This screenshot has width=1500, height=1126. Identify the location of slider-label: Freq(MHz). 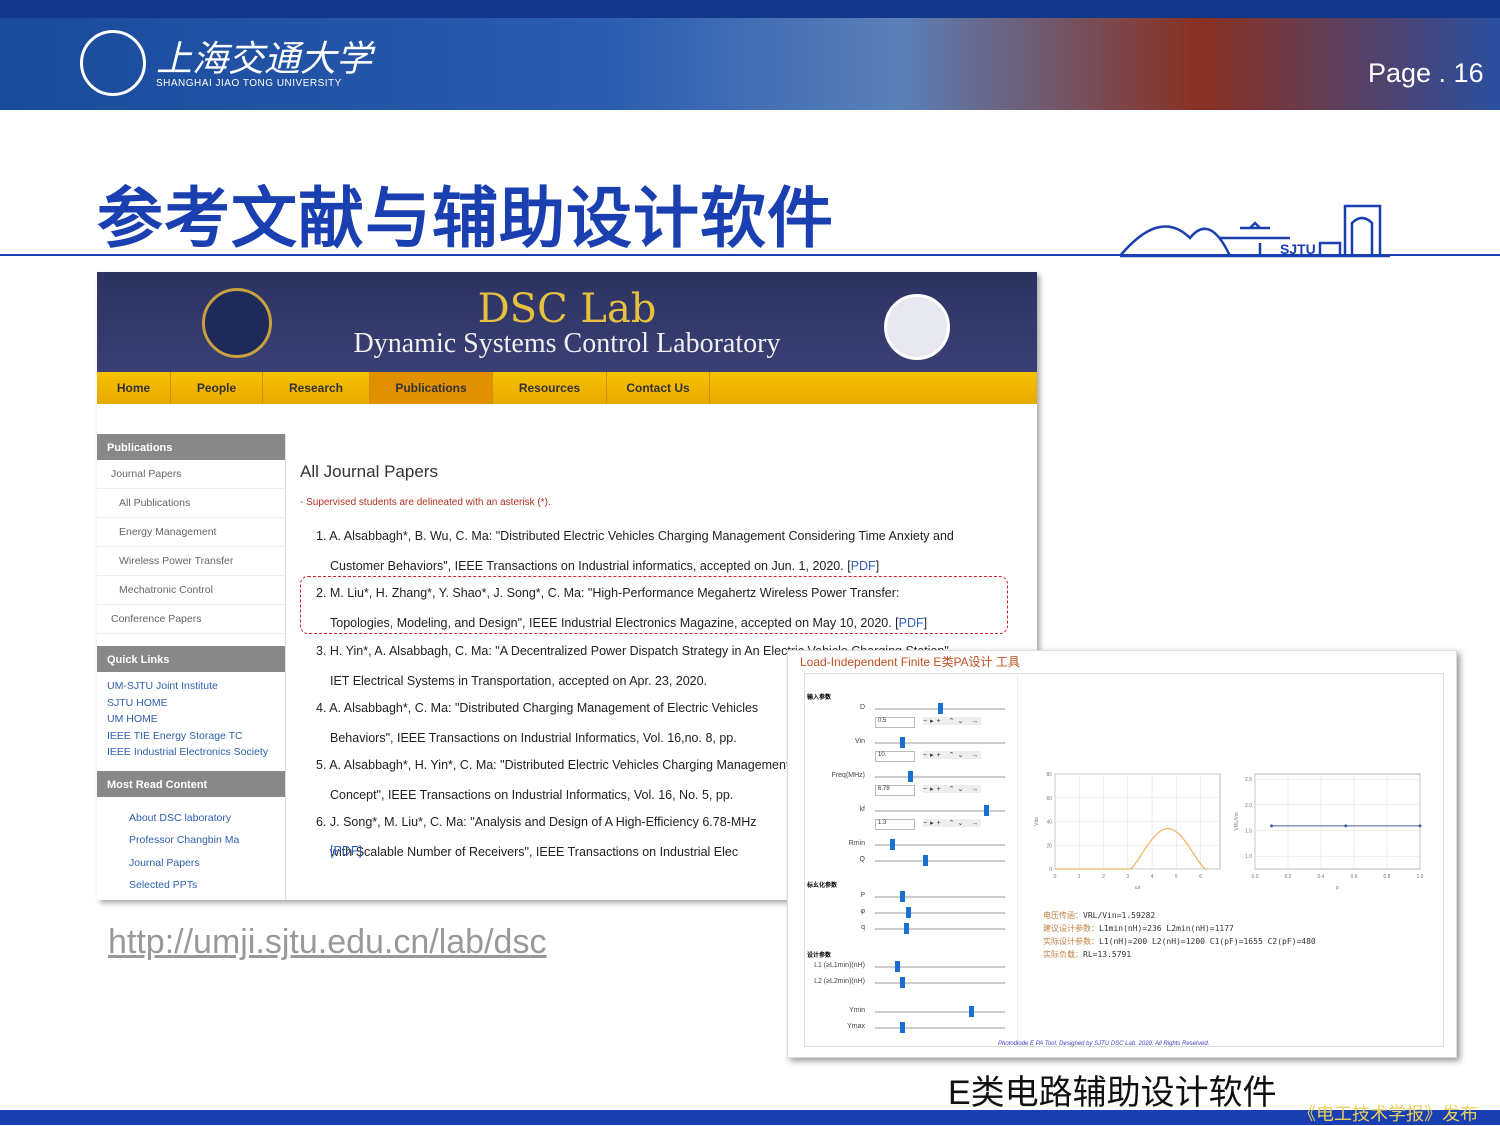
(848, 775).